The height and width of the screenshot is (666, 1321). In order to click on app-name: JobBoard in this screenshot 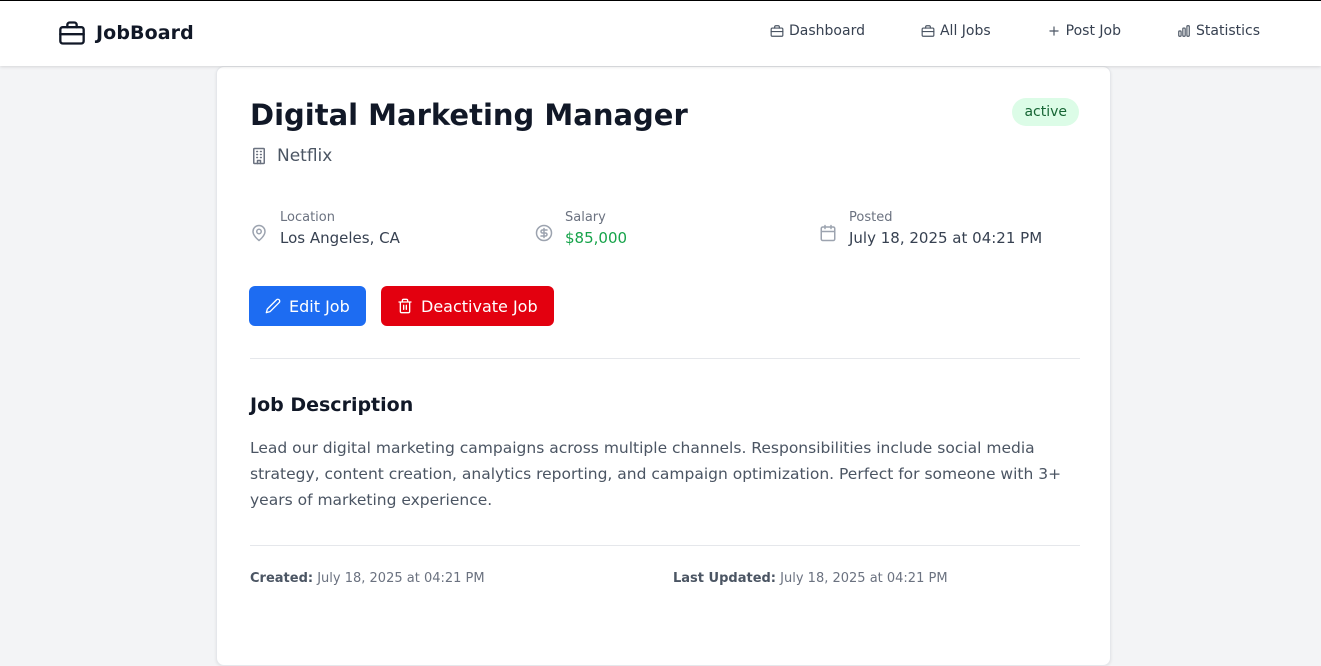, I will do `click(145, 33)`.